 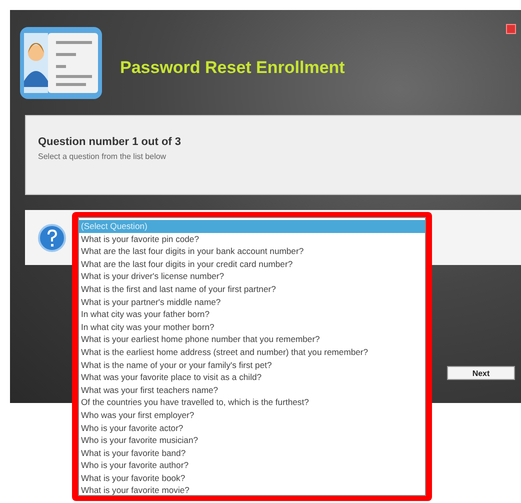 I want to click on contact-card-icon, so click(x=61, y=62).